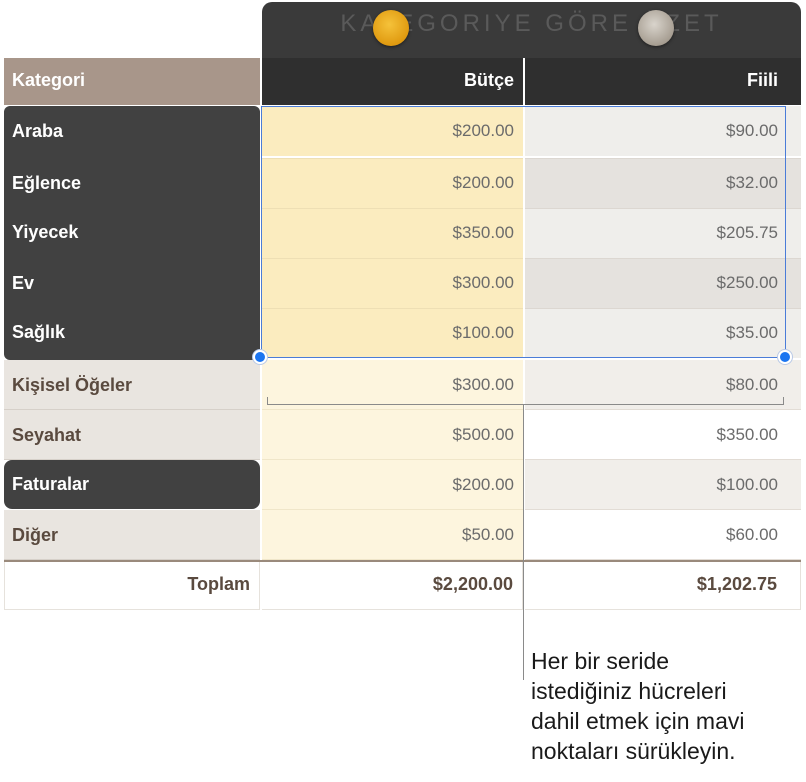  What do you see at coordinates (132, 535) in the screenshot?
I see `category-cell: Diğer` at bounding box center [132, 535].